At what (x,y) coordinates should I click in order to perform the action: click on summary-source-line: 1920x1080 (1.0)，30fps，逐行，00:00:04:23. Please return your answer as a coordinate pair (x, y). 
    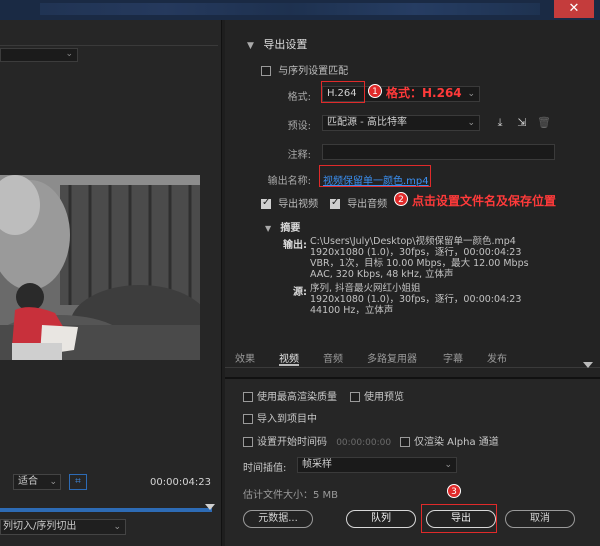
    Looking at the image, I should click on (416, 299).